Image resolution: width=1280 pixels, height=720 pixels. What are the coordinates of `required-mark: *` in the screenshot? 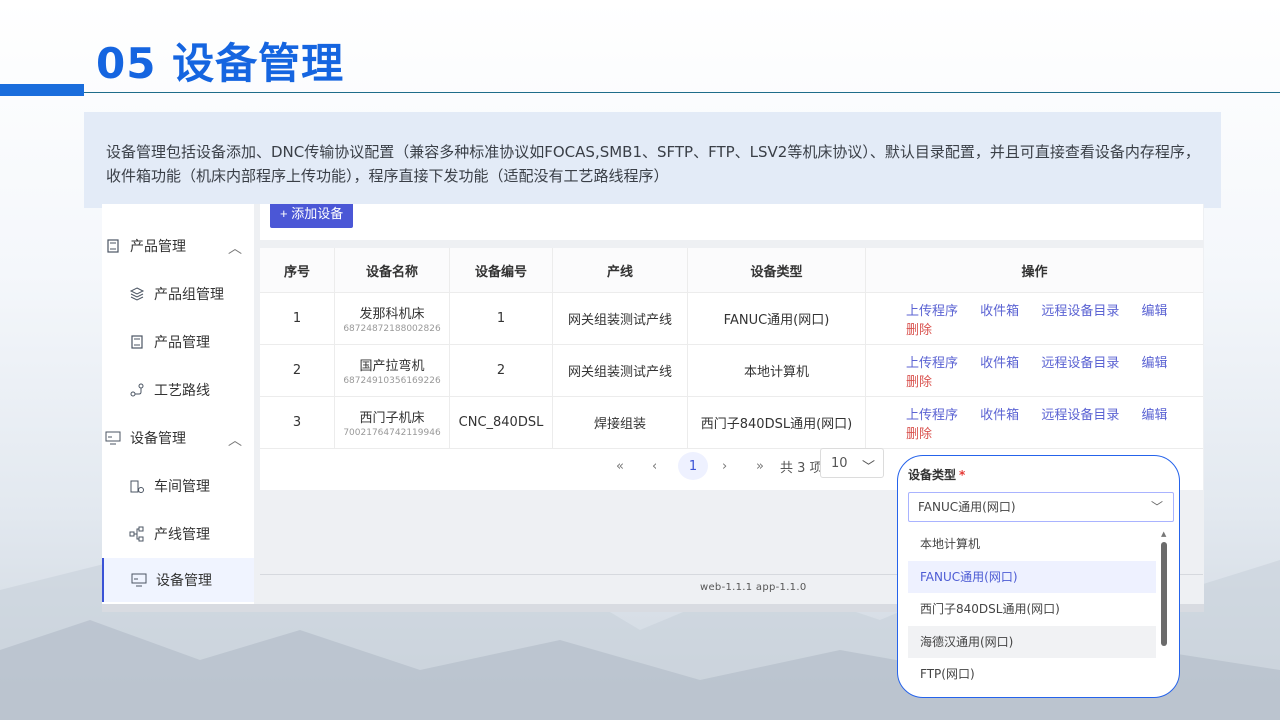 It's located at (962, 475).